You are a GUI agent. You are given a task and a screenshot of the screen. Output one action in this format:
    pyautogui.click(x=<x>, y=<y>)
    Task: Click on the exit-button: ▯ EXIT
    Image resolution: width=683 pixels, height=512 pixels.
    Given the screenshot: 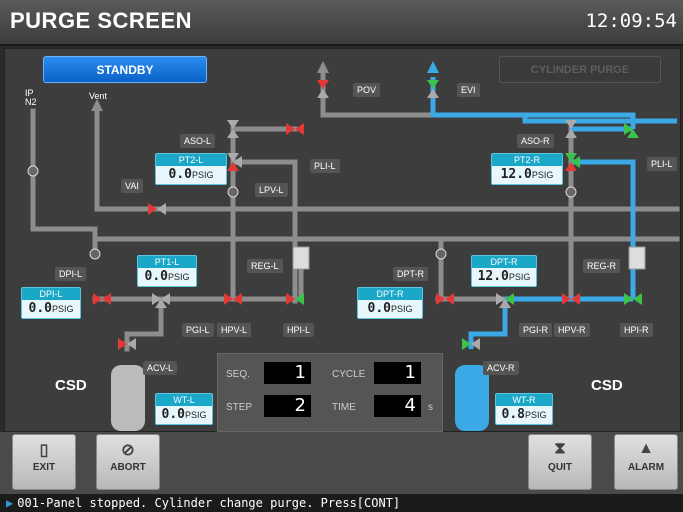 What is the action you would take?
    pyautogui.click(x=44, y=462)
    